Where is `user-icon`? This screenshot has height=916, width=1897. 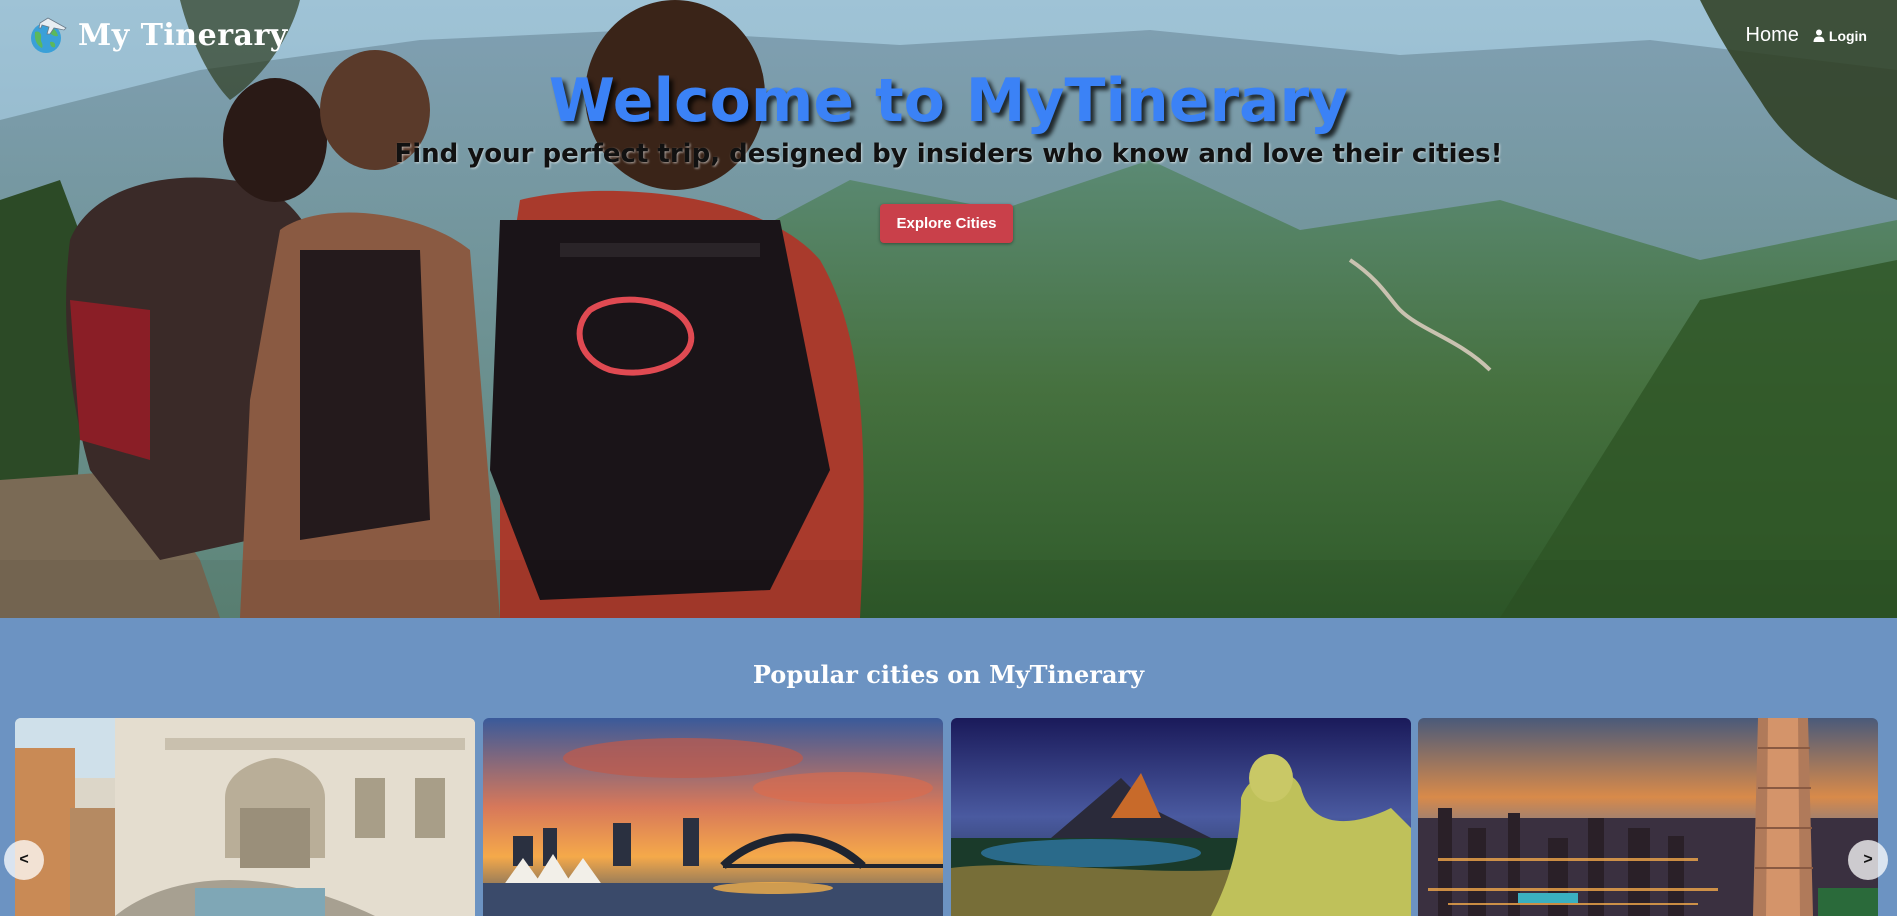 user-icon is located at coordinates (1819, 35).